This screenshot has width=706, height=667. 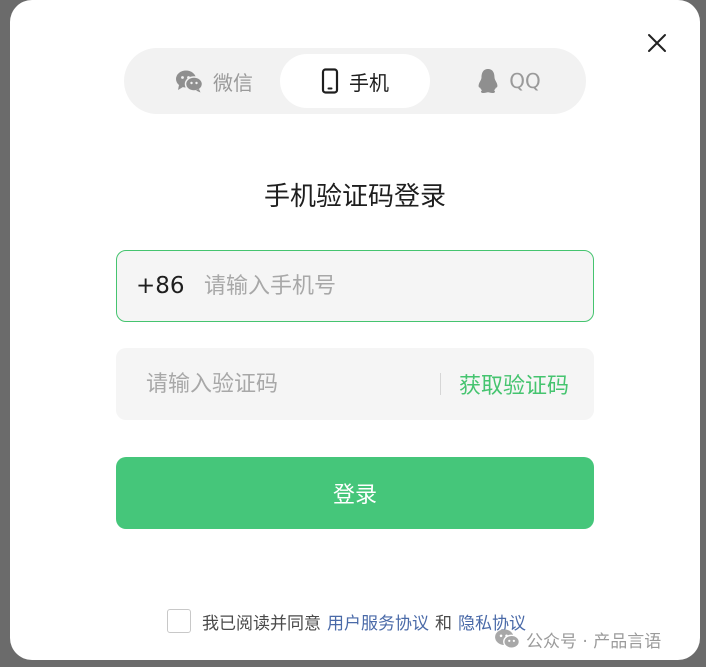 I want to click on qq-penguin-icon, so click(x=488, y=81).